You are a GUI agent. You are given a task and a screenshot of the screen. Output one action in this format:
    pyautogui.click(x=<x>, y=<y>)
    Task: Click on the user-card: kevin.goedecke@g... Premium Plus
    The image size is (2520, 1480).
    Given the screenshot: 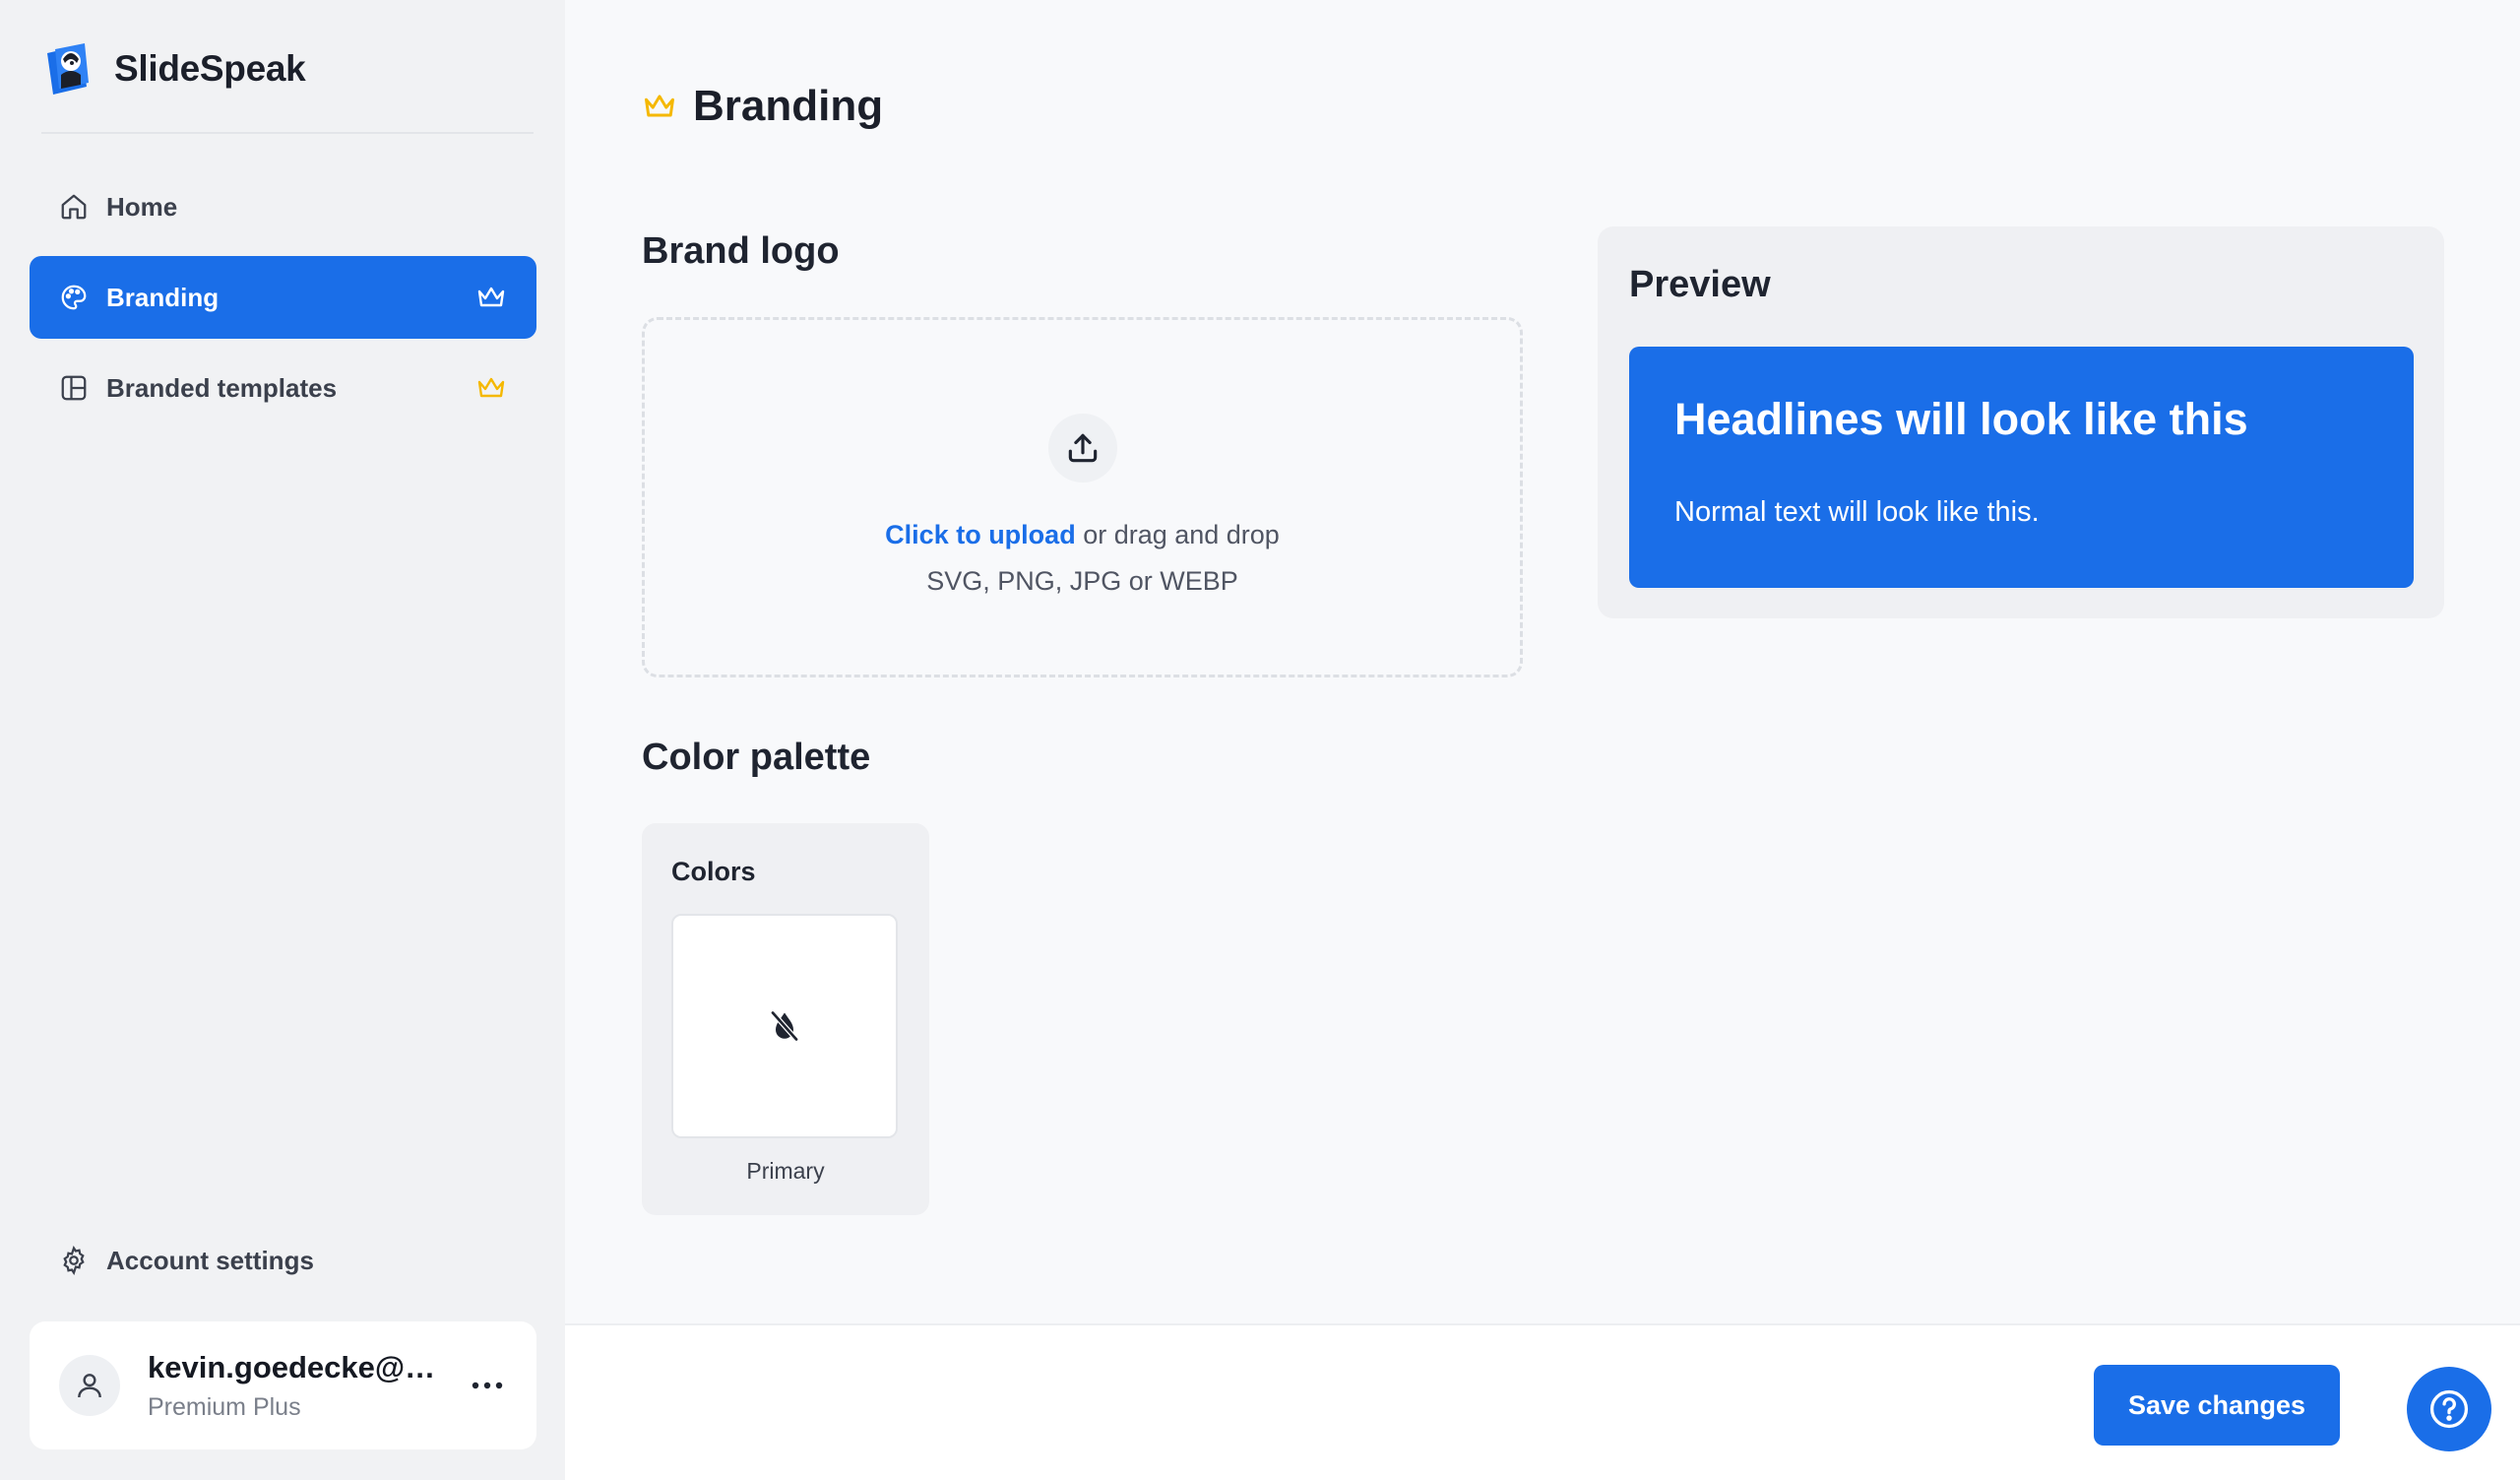 What is the action you would take?
    pyautogui.click(x=283, y=1385)
    